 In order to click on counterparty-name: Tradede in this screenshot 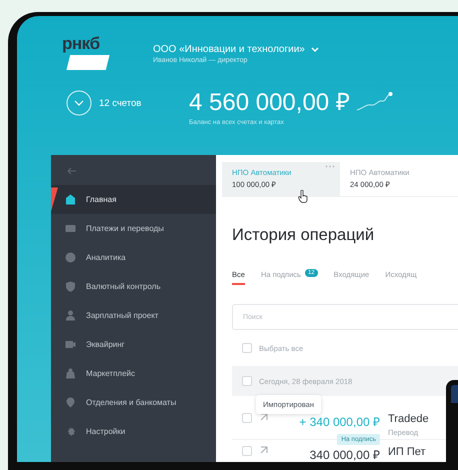, I will do `click(408, 419)`.